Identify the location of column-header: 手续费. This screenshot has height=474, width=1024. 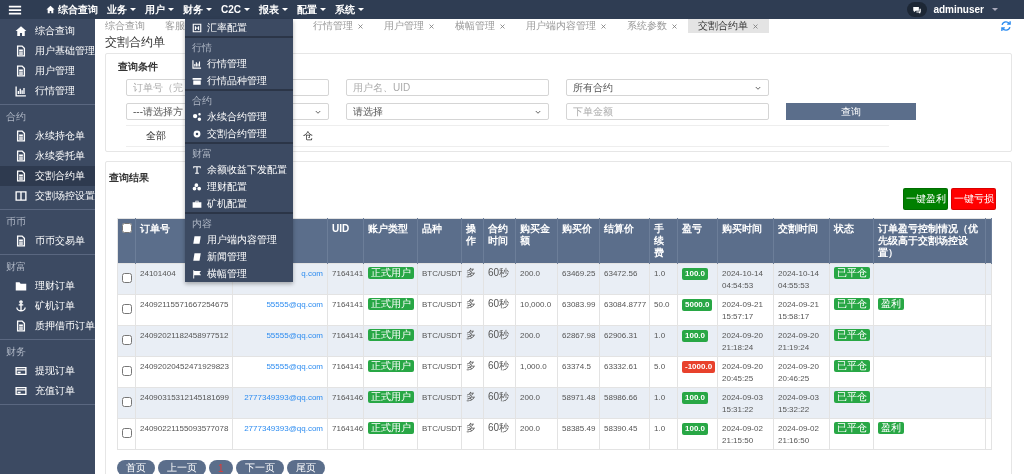
(659, 240).